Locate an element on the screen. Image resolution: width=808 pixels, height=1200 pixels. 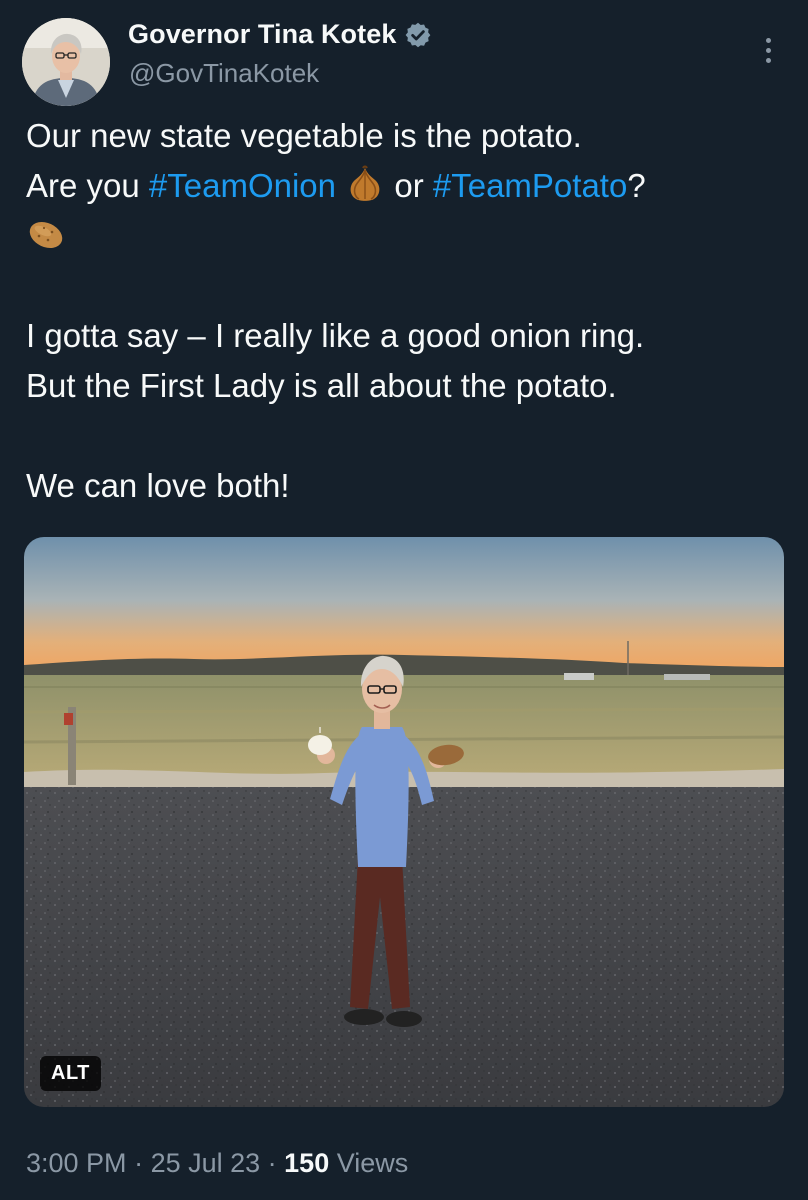
author-display-name: Governor Tina Kotek is located at coordinates (262, 34).